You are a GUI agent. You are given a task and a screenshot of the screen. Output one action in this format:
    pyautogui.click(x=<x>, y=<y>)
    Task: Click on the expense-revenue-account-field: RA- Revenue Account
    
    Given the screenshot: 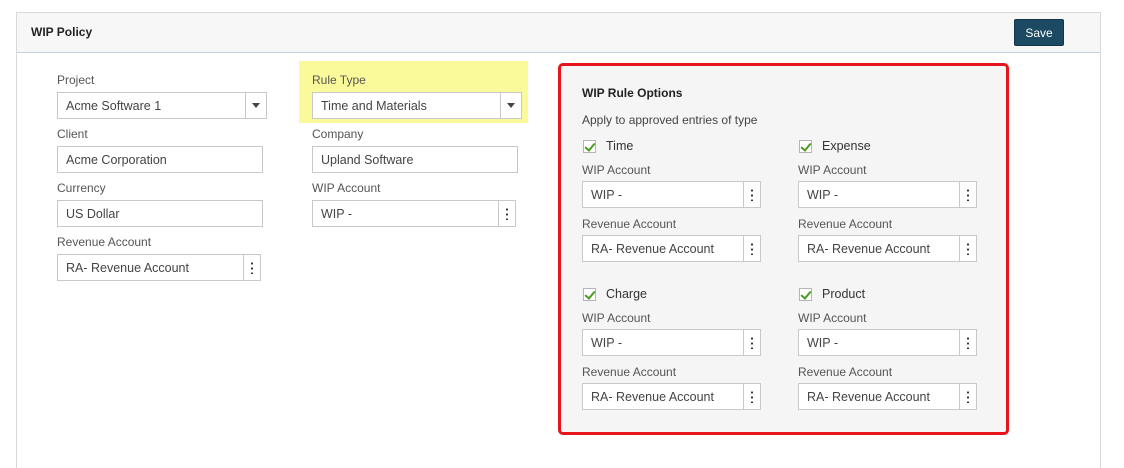 What is the action you would take?
    pyautogui.click(x=887, y=248)
    